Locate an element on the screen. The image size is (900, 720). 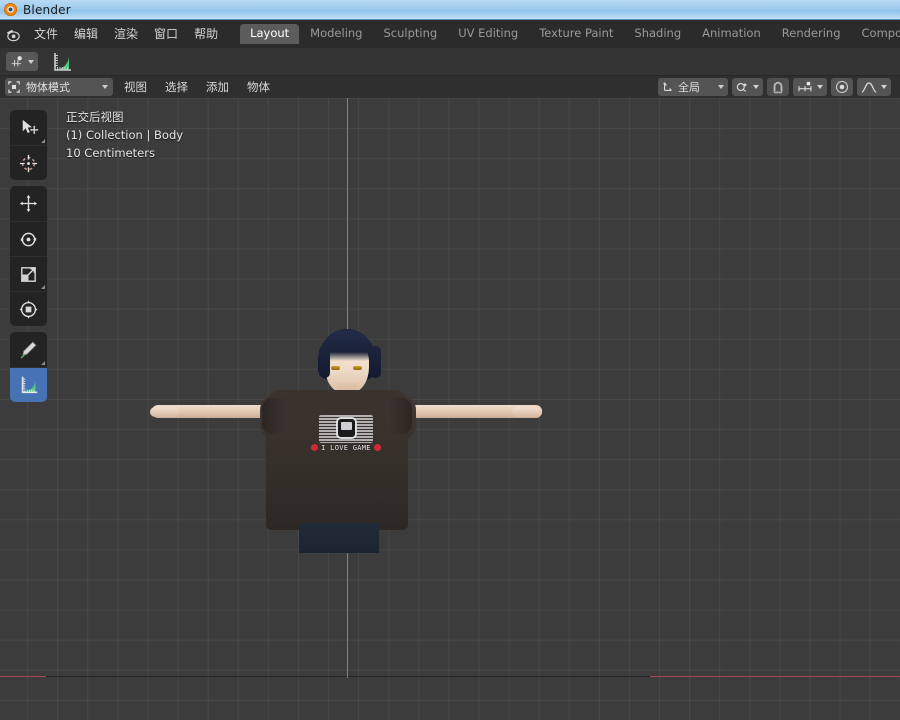
blender-mark-icon is located at coordinates (13, 34).